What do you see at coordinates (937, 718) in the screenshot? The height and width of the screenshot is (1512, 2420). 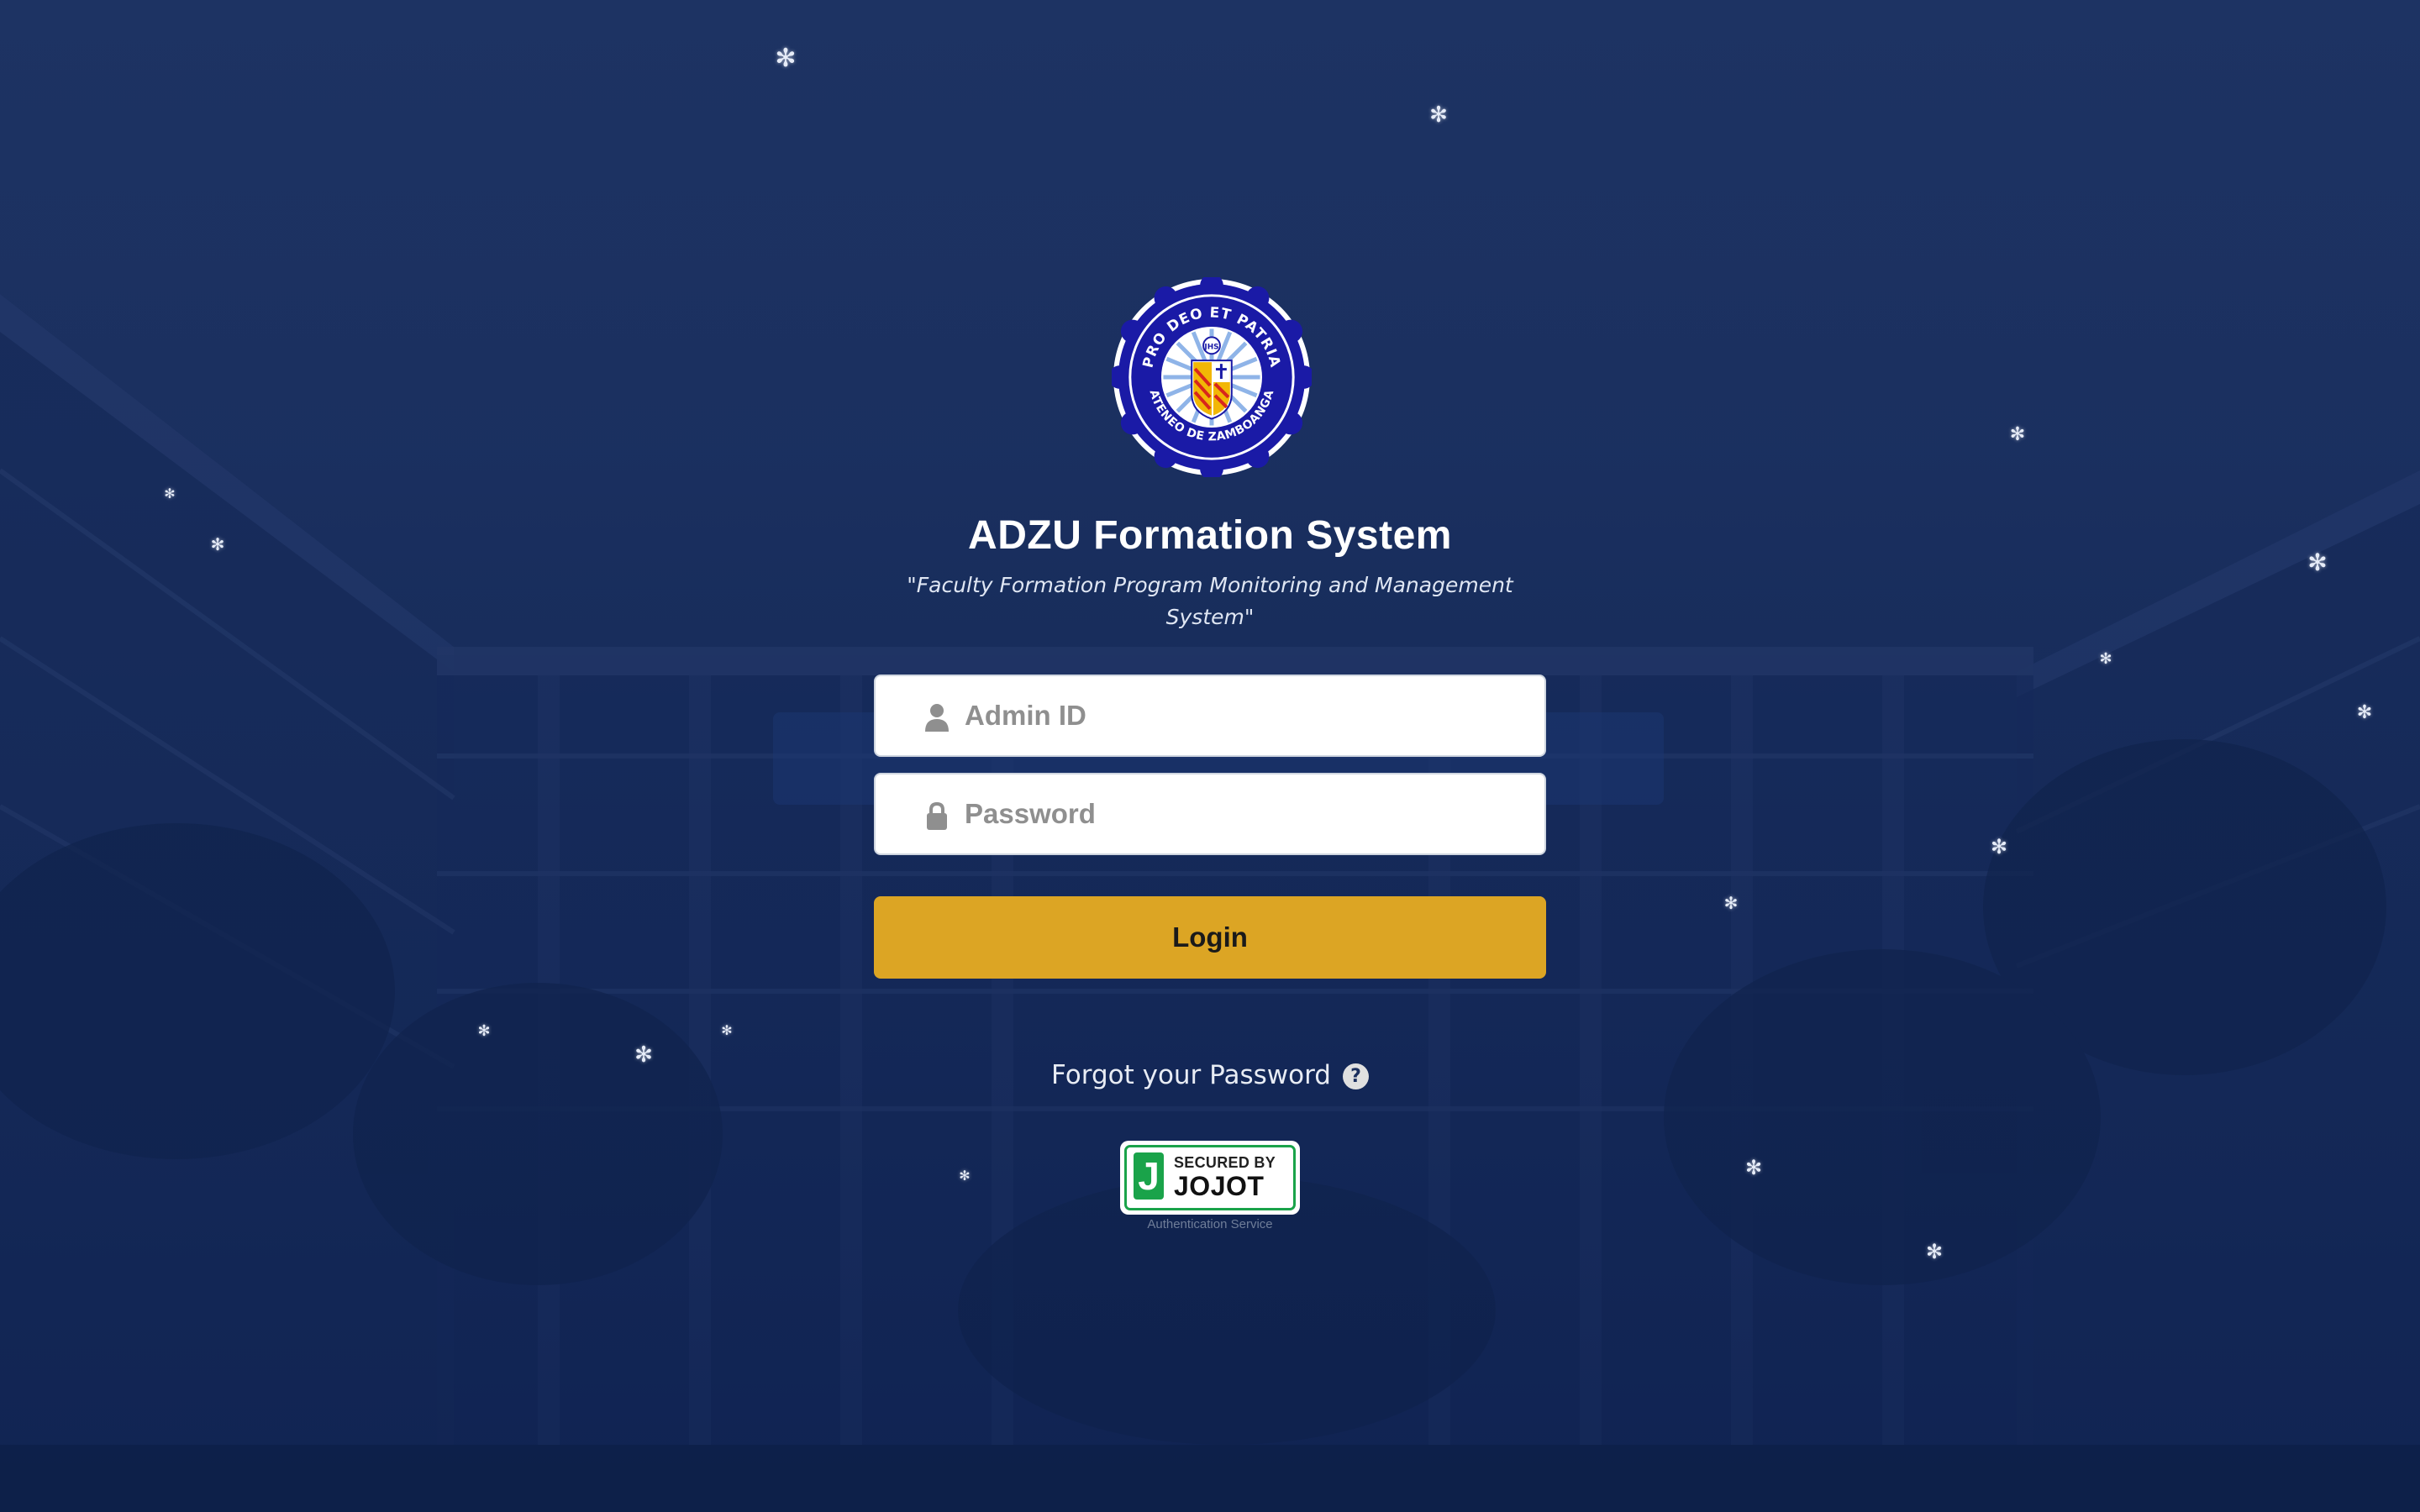 I see `user-icon` at bounding box center [937, 718].